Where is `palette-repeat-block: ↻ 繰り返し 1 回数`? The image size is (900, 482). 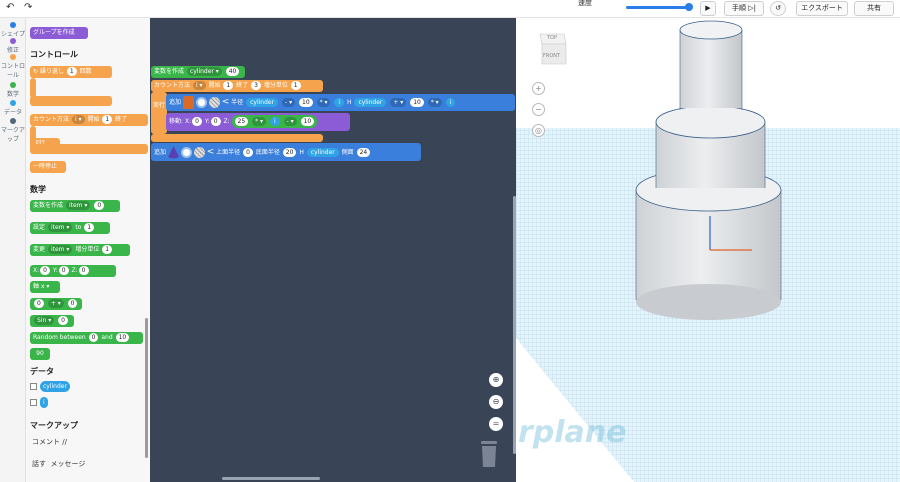
palette-repeat-block: ↻ 繰り返し 1 回数 is located at coordinates (71, 72).